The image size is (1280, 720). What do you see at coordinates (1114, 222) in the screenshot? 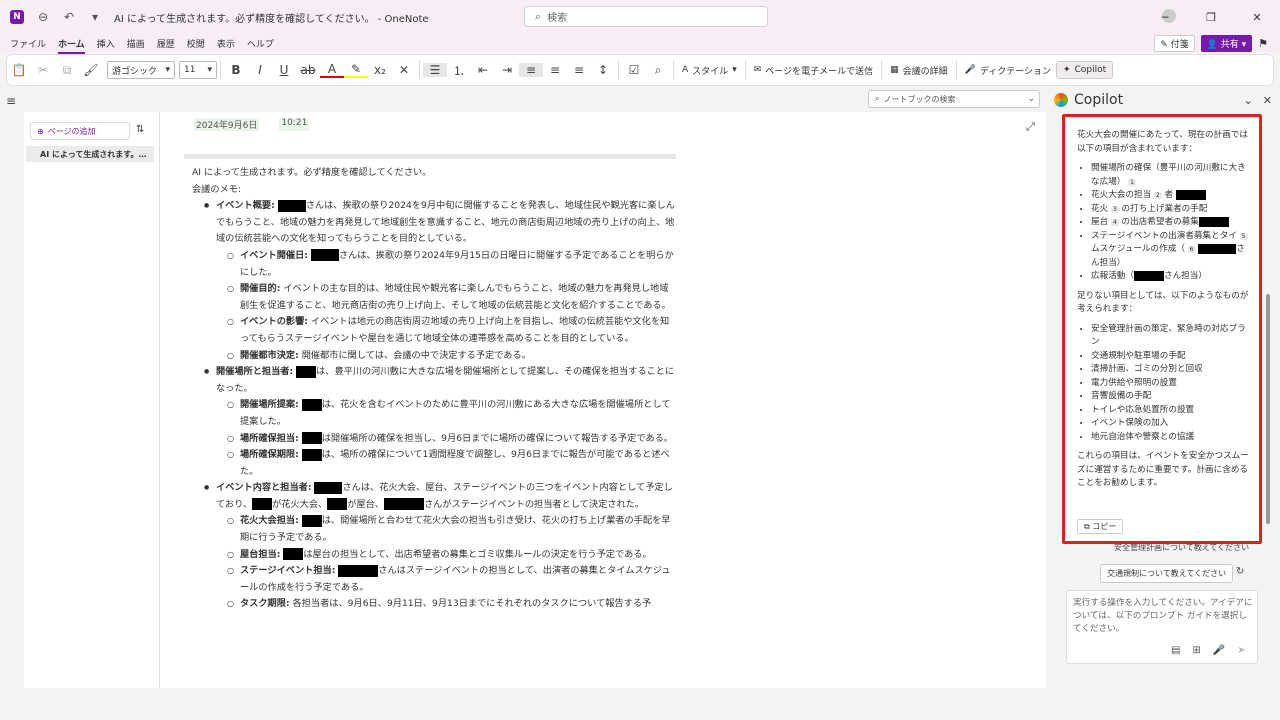
I see `citation-ref: 4` at bounding box center [1114, 222].